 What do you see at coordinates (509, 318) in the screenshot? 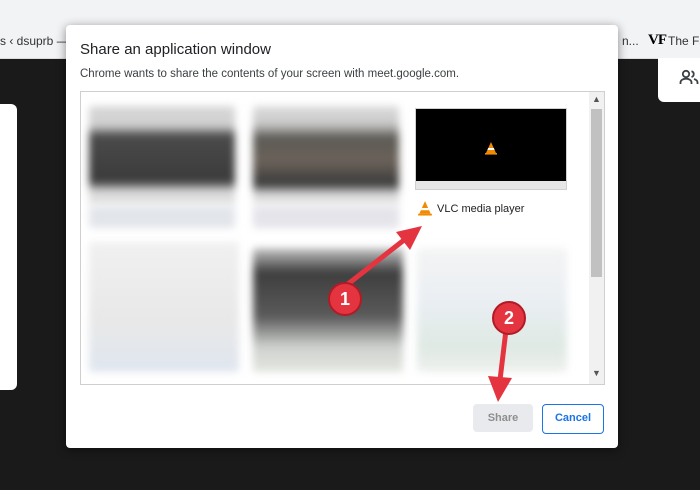
I see `step-badge-2: 2` at bounding box center [509, 318].